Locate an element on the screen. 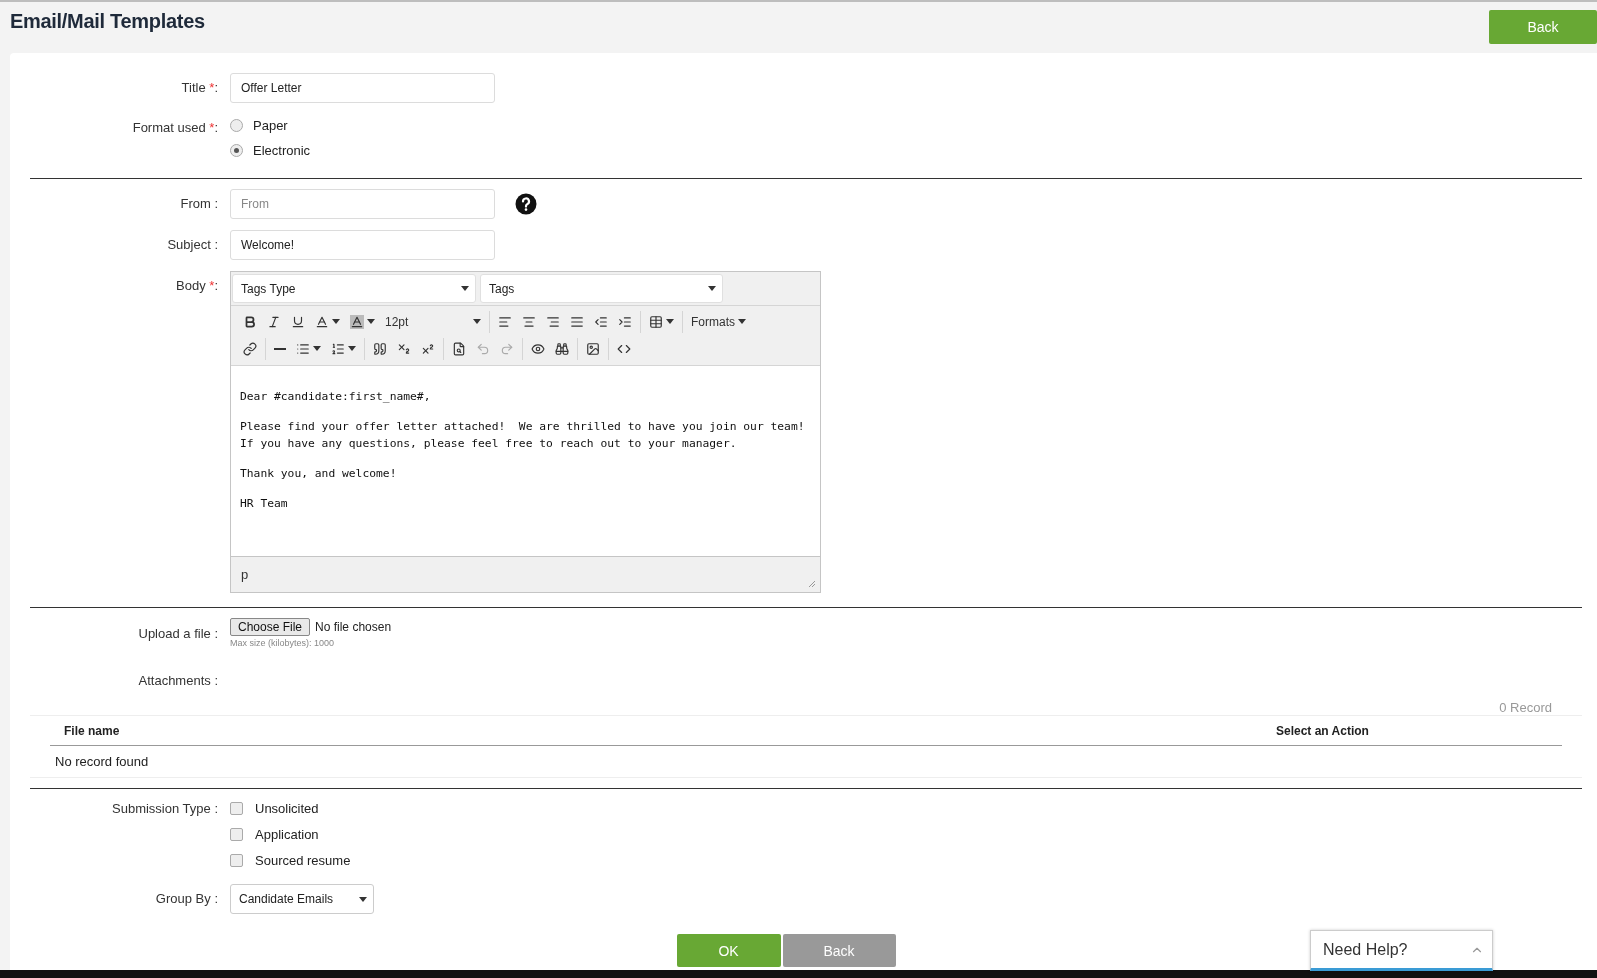  superscript-icon is located at coordinates (428, 348).